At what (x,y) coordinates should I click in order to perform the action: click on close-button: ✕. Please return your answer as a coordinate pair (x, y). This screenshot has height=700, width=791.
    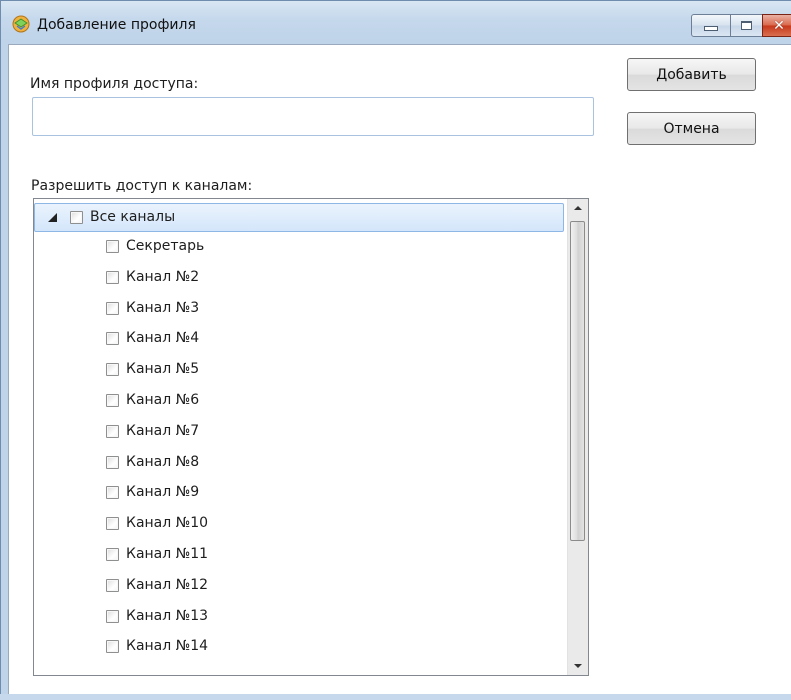
    Looking at the image, I should click on (776, 25).